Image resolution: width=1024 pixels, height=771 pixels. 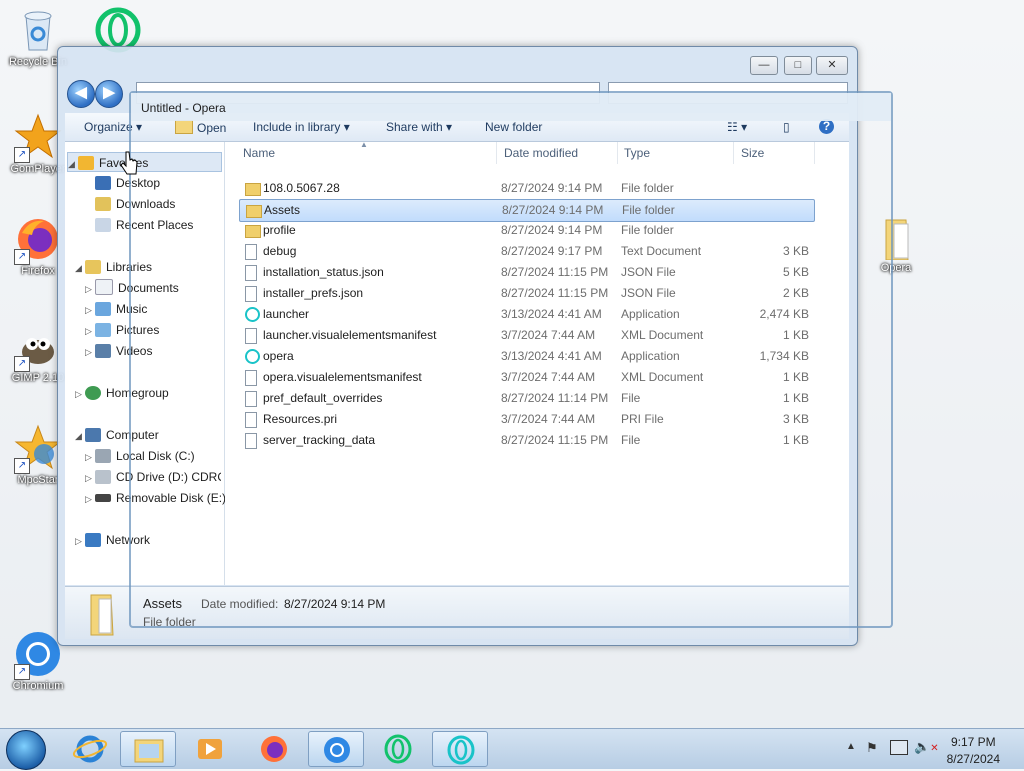 I want to click on cd-drive-icon, so click(x=103, y=477).